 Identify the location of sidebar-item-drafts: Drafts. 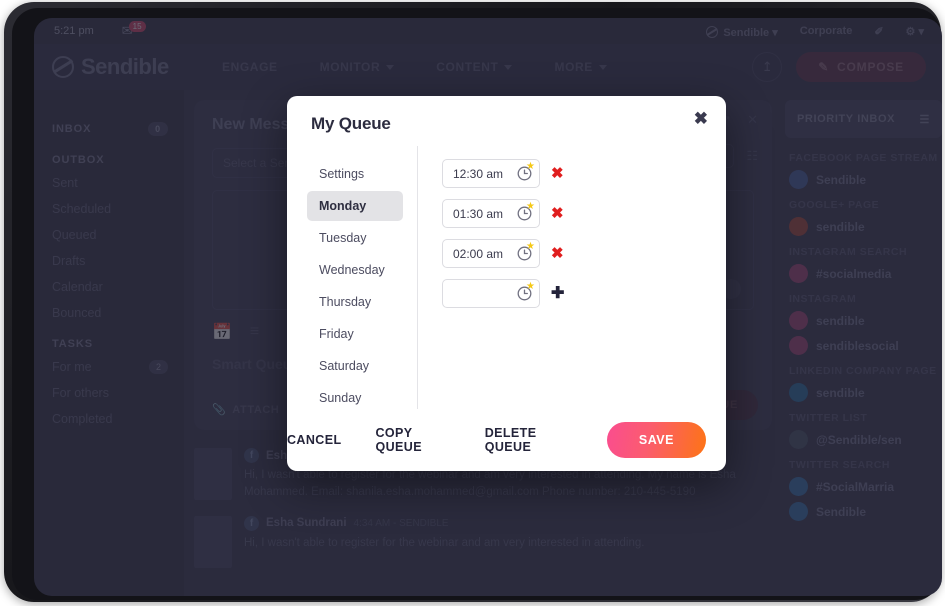
(118, 261).